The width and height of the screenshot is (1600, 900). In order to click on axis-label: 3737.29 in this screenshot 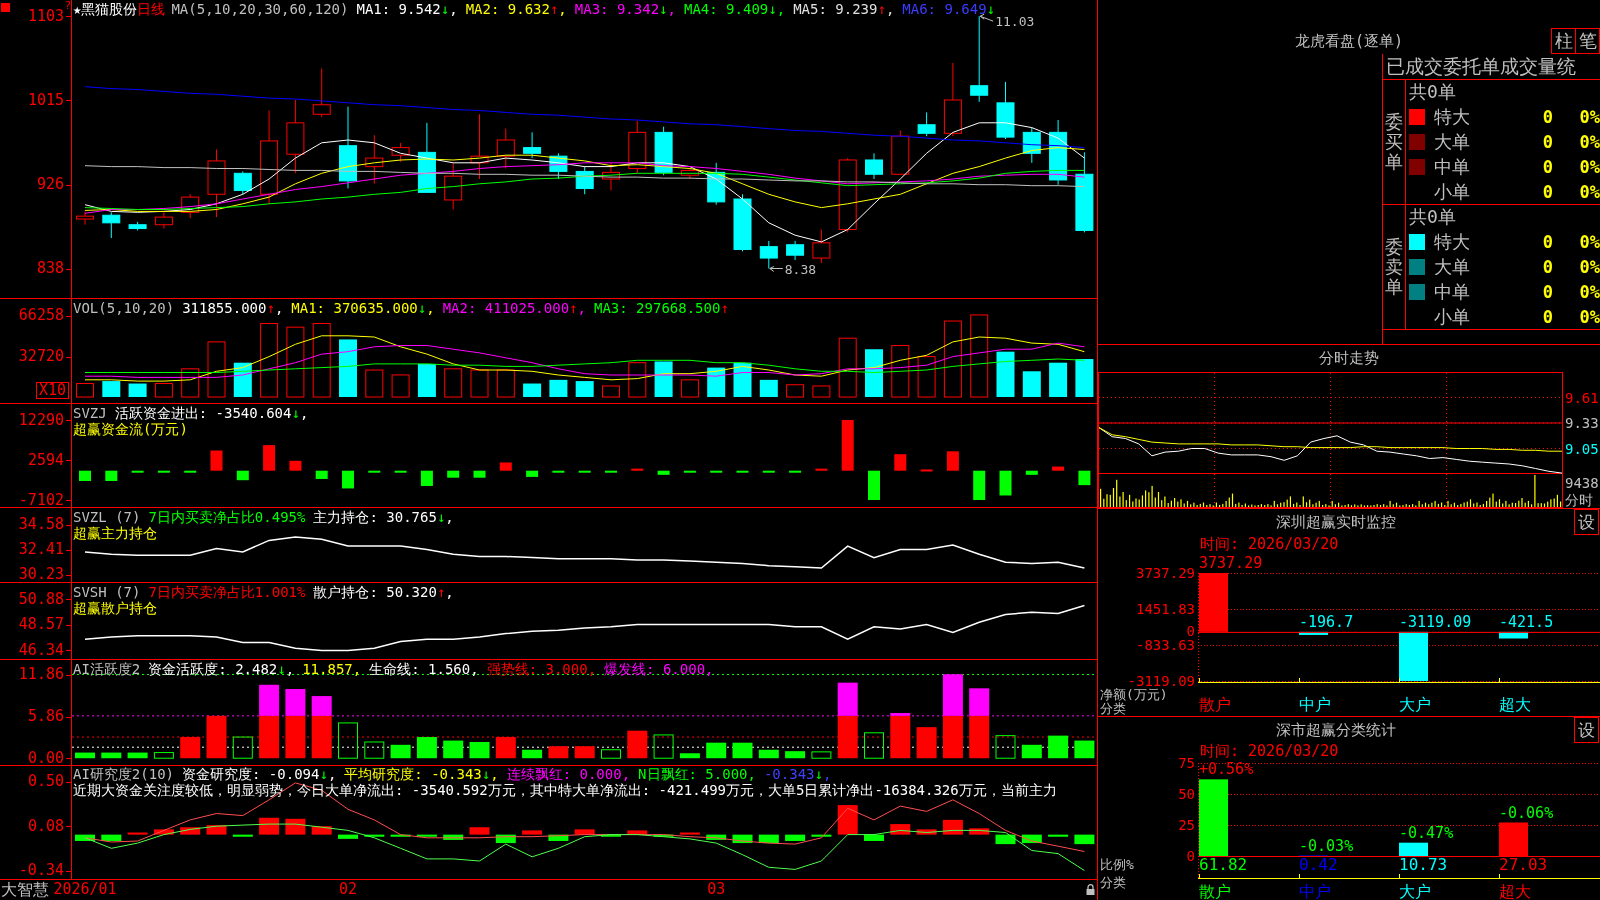, I will do `click(1165, 573)`.